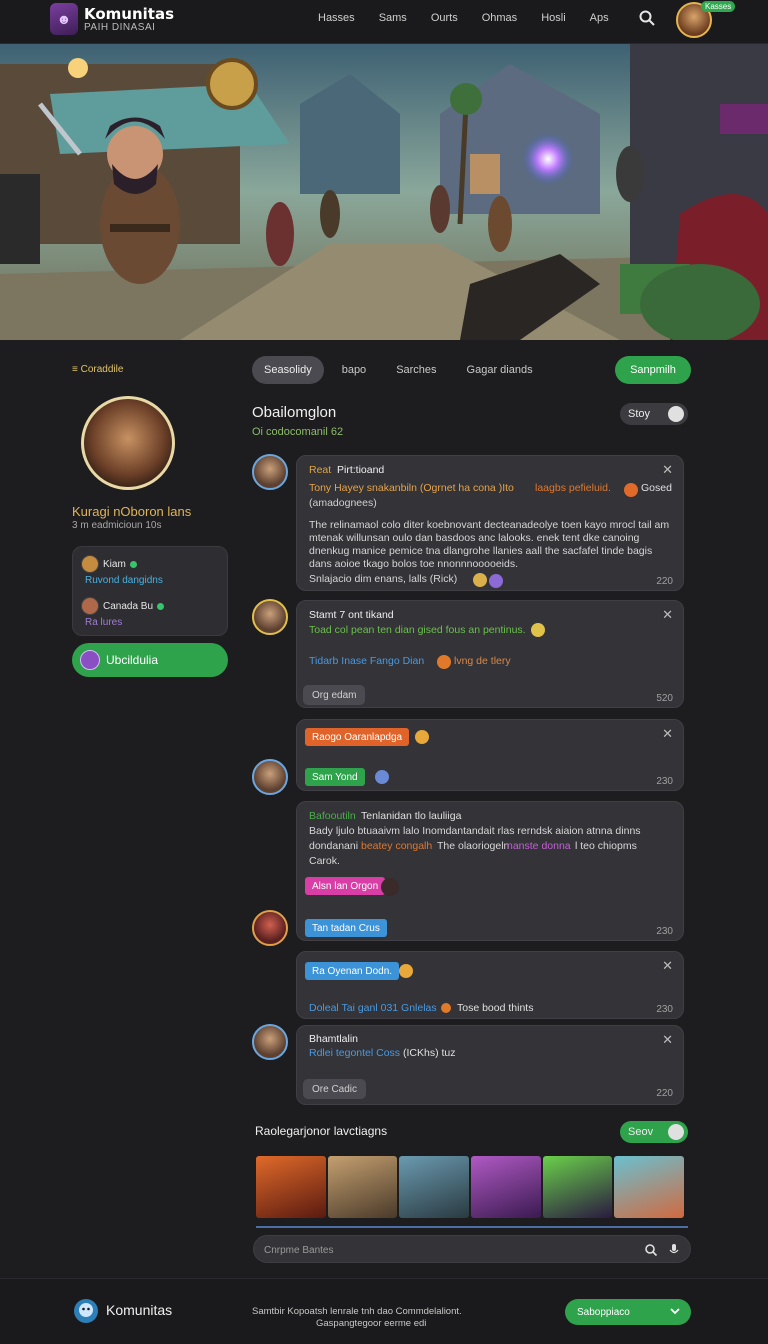 The height and width of the screenshot is (1344, 768). What do you see at coordinates (500, 370) in the screenshot?
I see `tab-gagar-diands: Gagar diands` at bounding box center [500, 370].